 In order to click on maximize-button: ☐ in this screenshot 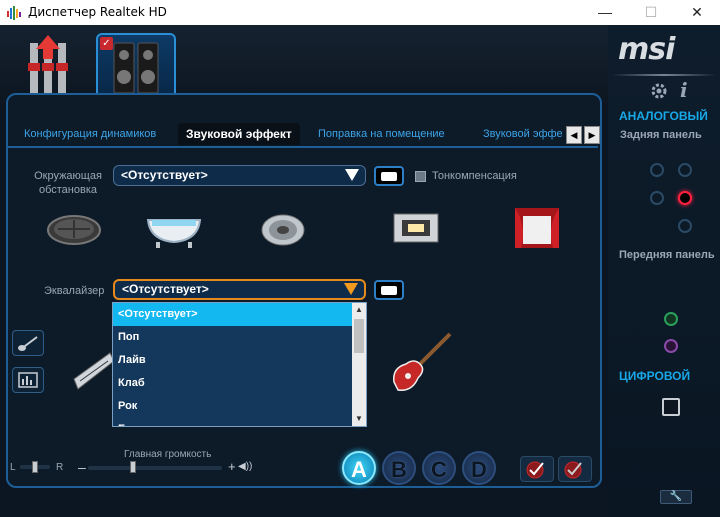, I will do `click(651, 12)`.